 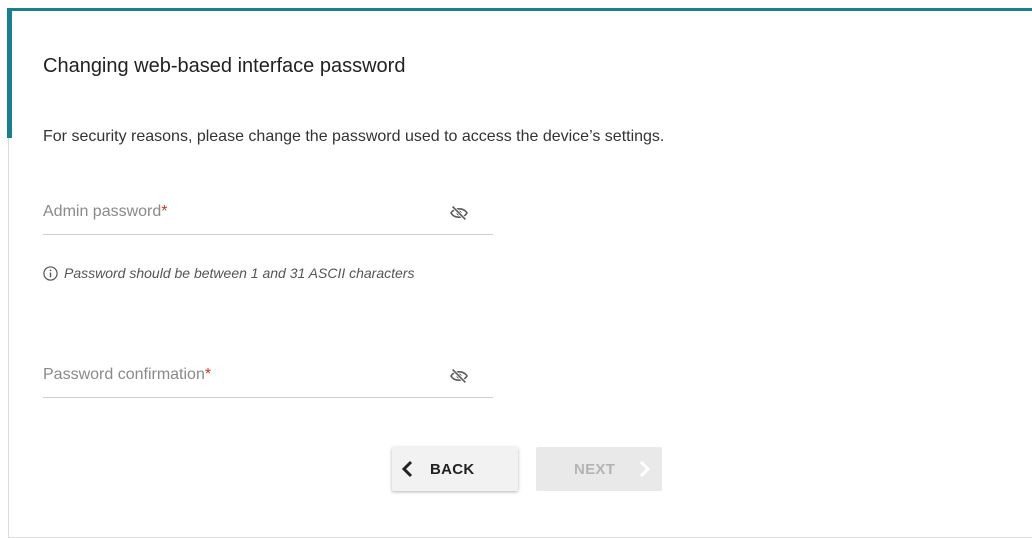 I want to click on info-circle-icon, so click(x=50, y=273).